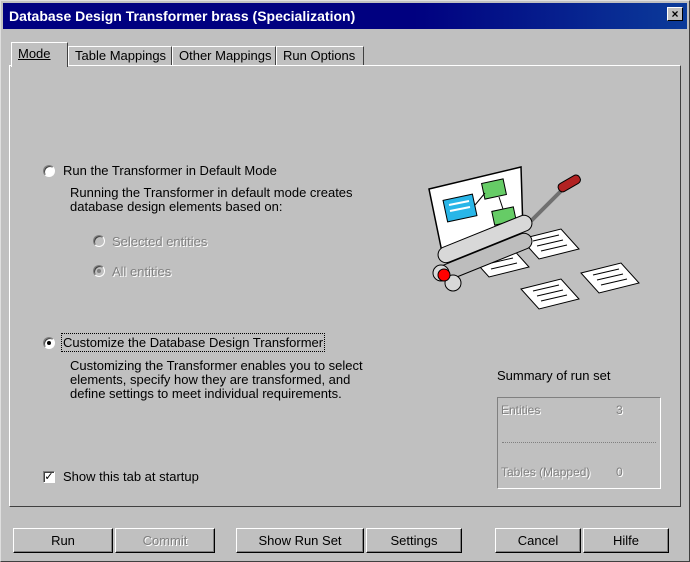 This screenshot has width=690, height=562. I want to click on default-mode-radio, so click(49, 171).